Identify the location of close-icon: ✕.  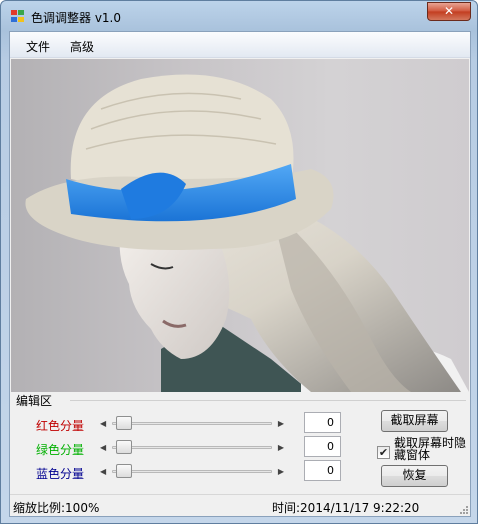
(449, 11).